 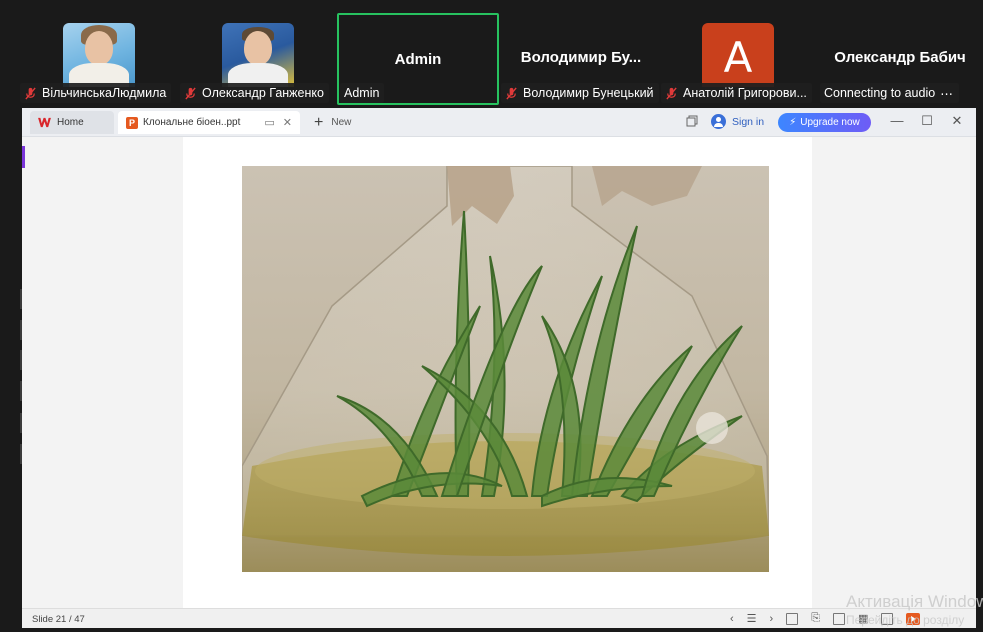 I want to click on chevron-right-icon: ›, so click(x=772, y=619).